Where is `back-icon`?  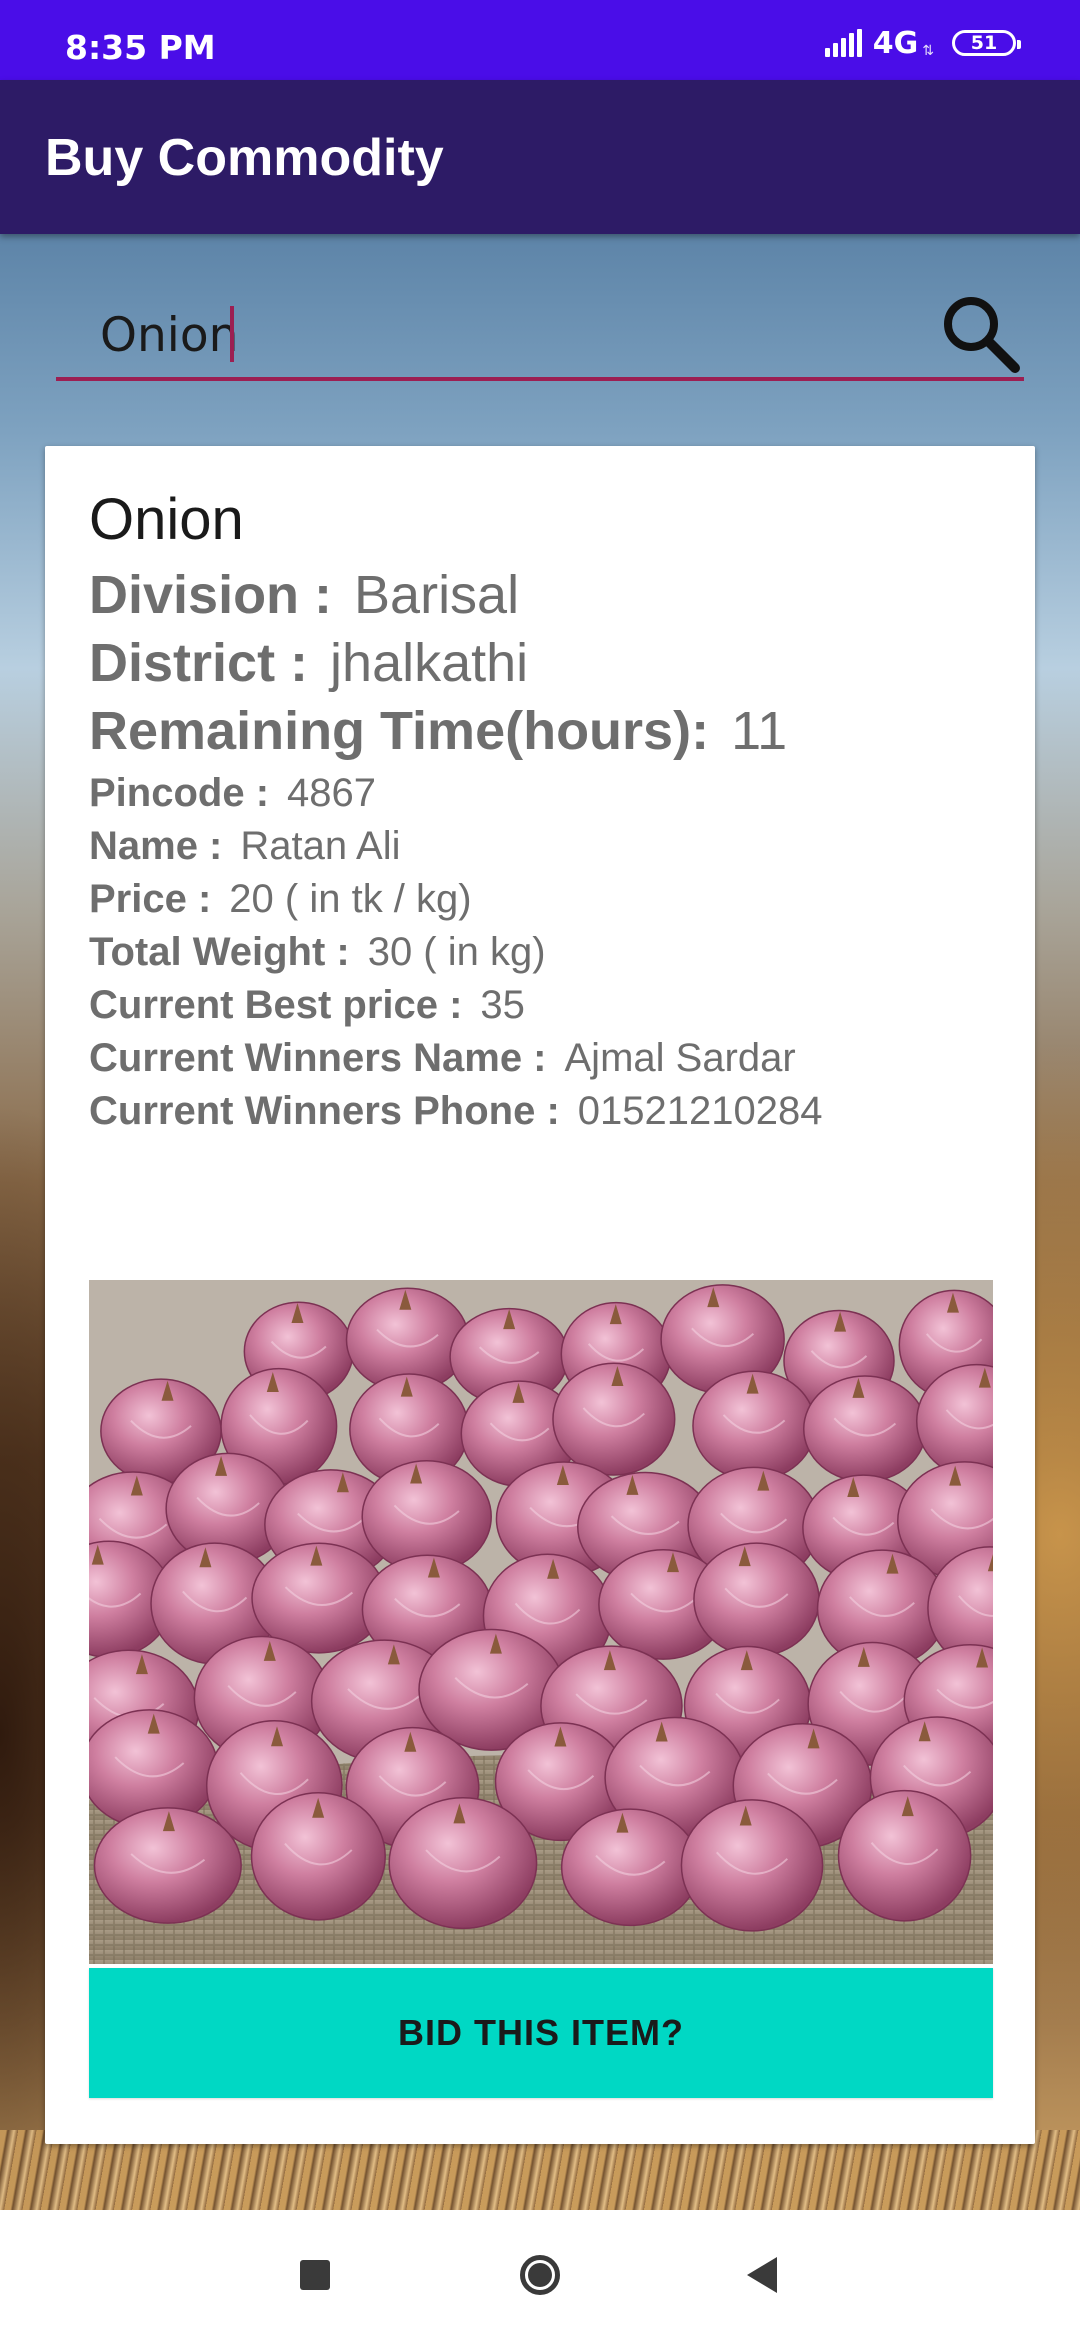
back-icon is located at coordinates (762, 2275).